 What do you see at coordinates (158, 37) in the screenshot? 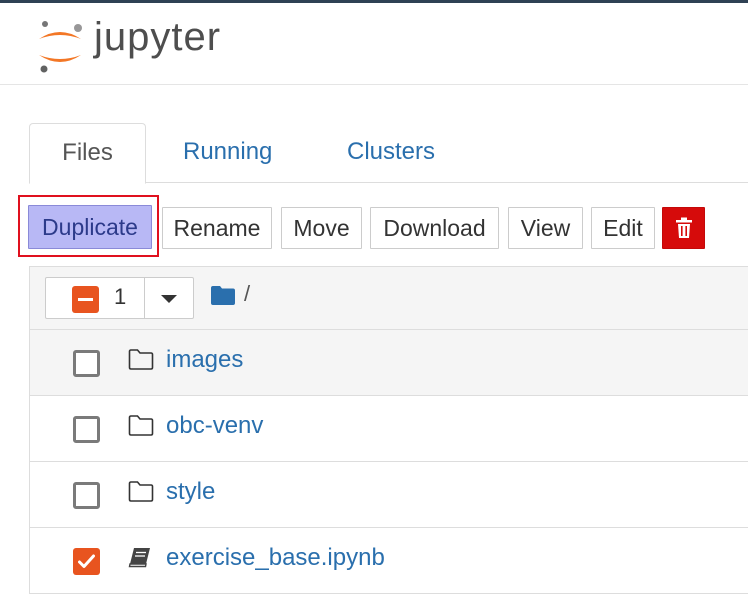
I see `jupyter-wordmark: jupyter` at bounding box center [158, 37].